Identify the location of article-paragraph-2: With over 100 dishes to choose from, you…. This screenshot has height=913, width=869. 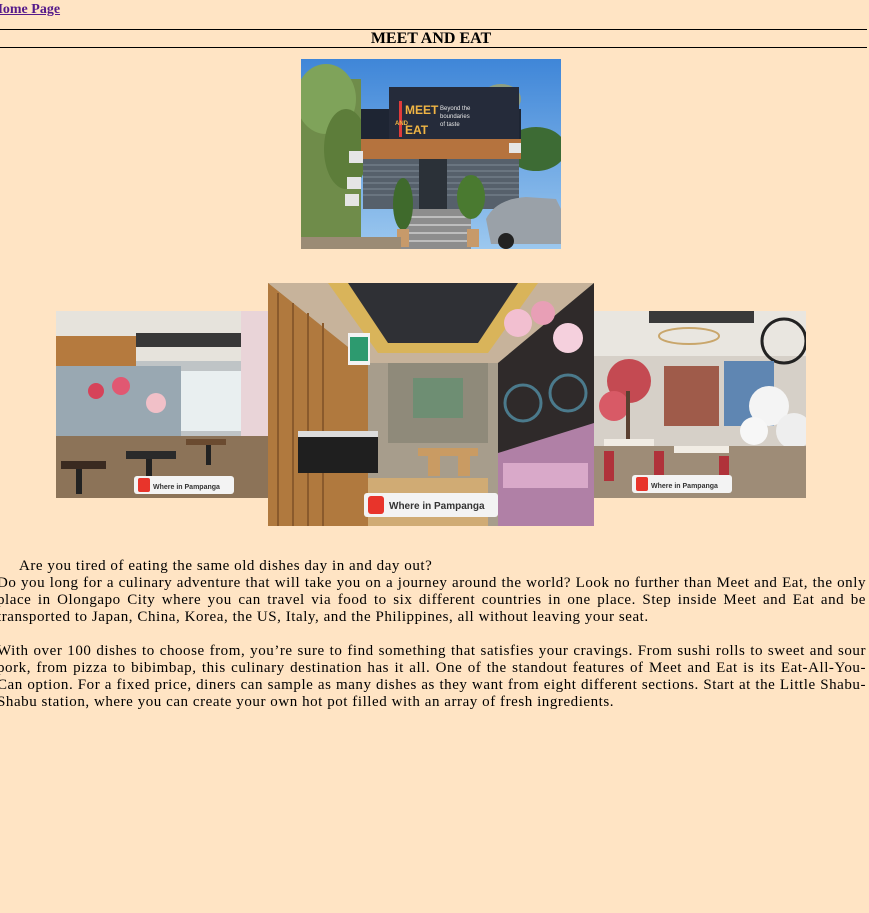
(433, 676).